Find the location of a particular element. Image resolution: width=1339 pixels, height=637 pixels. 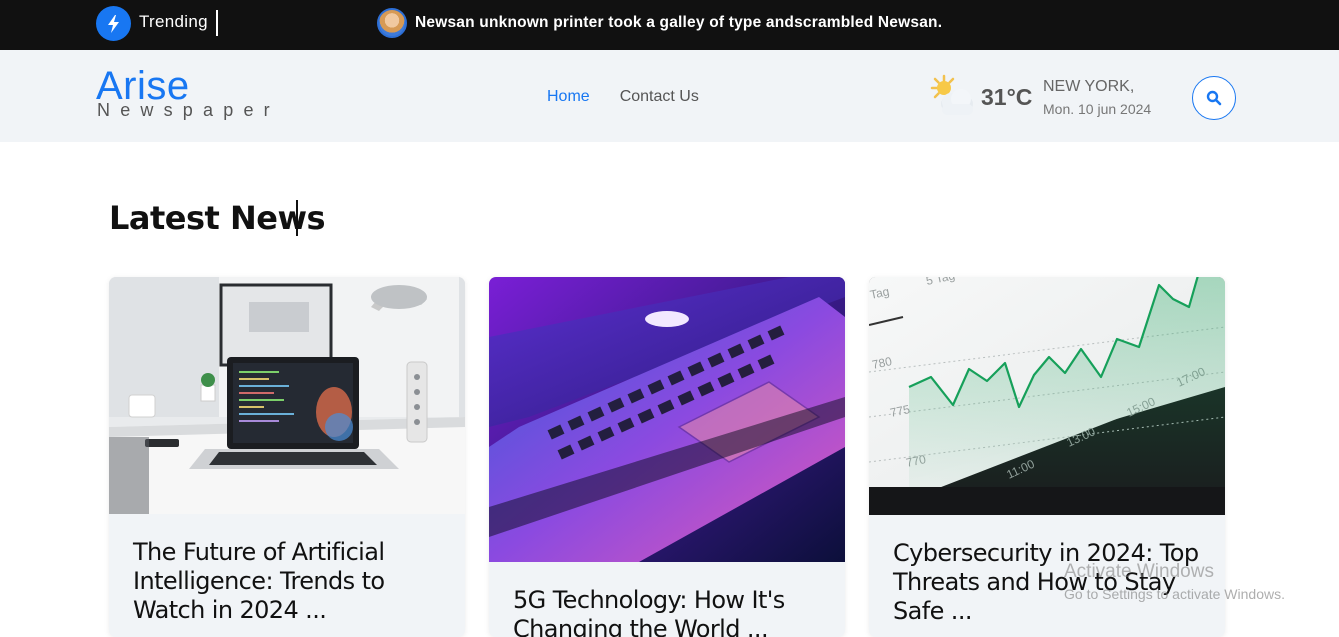

site-logo-subtitle: Newspaper is located at coordinates (188, 110).